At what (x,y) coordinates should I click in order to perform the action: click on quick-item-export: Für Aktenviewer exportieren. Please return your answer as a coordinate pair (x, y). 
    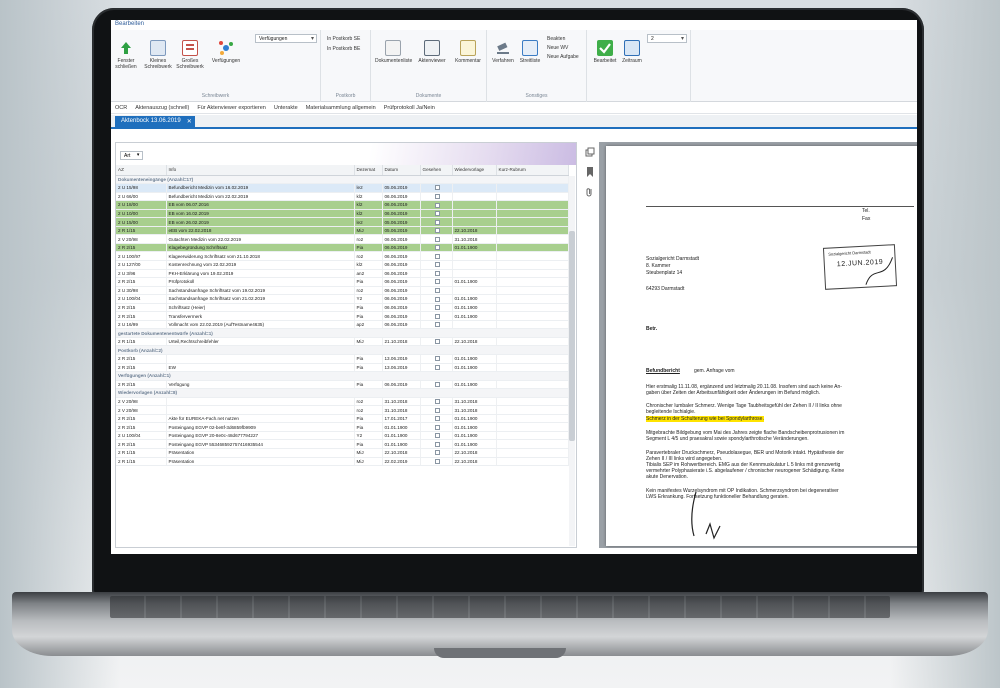
    Looking at the image, I should click on (231, 108).